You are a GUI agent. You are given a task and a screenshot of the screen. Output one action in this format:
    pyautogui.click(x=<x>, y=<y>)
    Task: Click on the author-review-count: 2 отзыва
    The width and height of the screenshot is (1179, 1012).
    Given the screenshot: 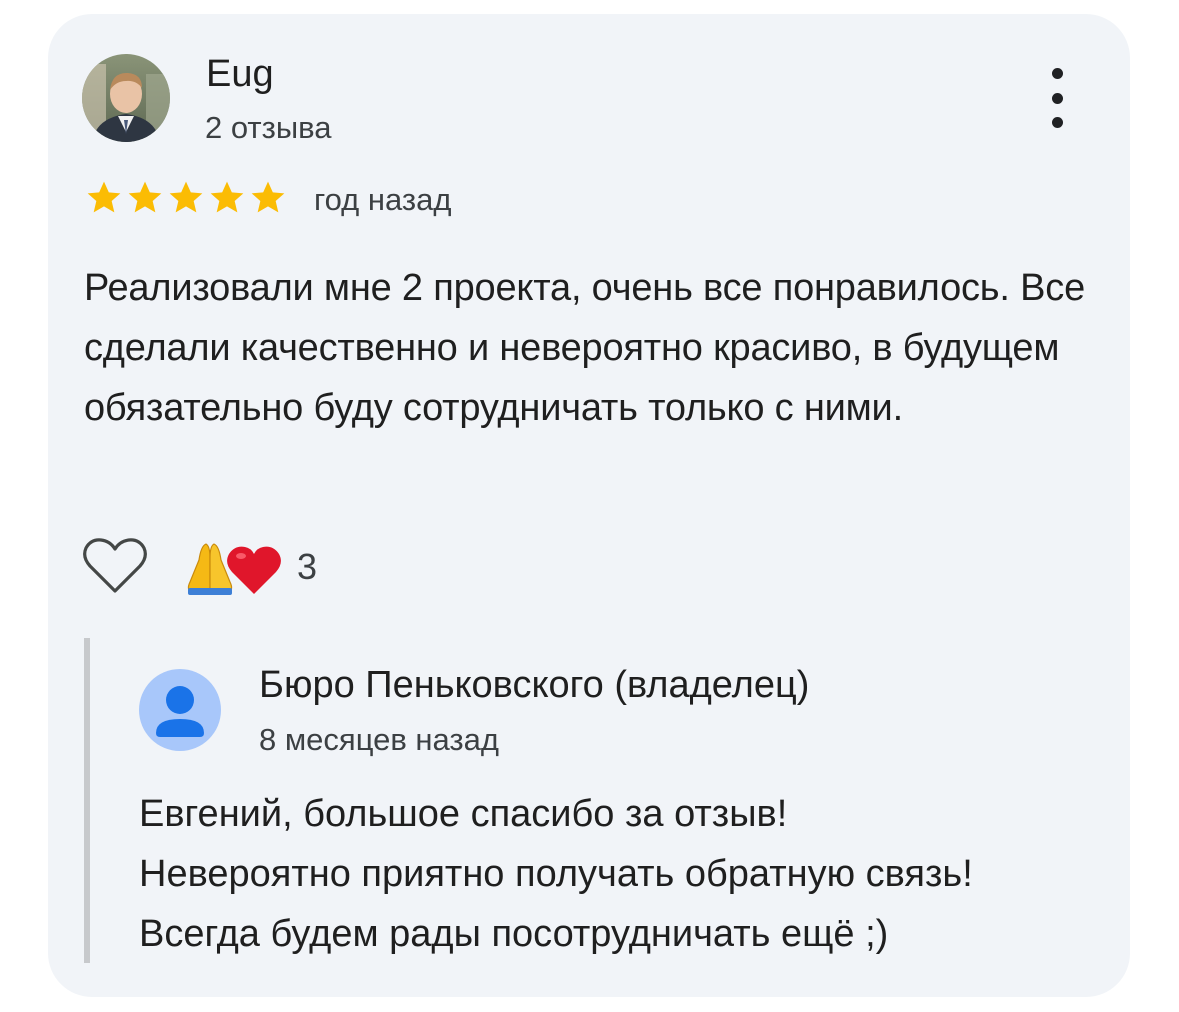 What is the action you would take?
    pyautogui.click(x=268, y=128)
    